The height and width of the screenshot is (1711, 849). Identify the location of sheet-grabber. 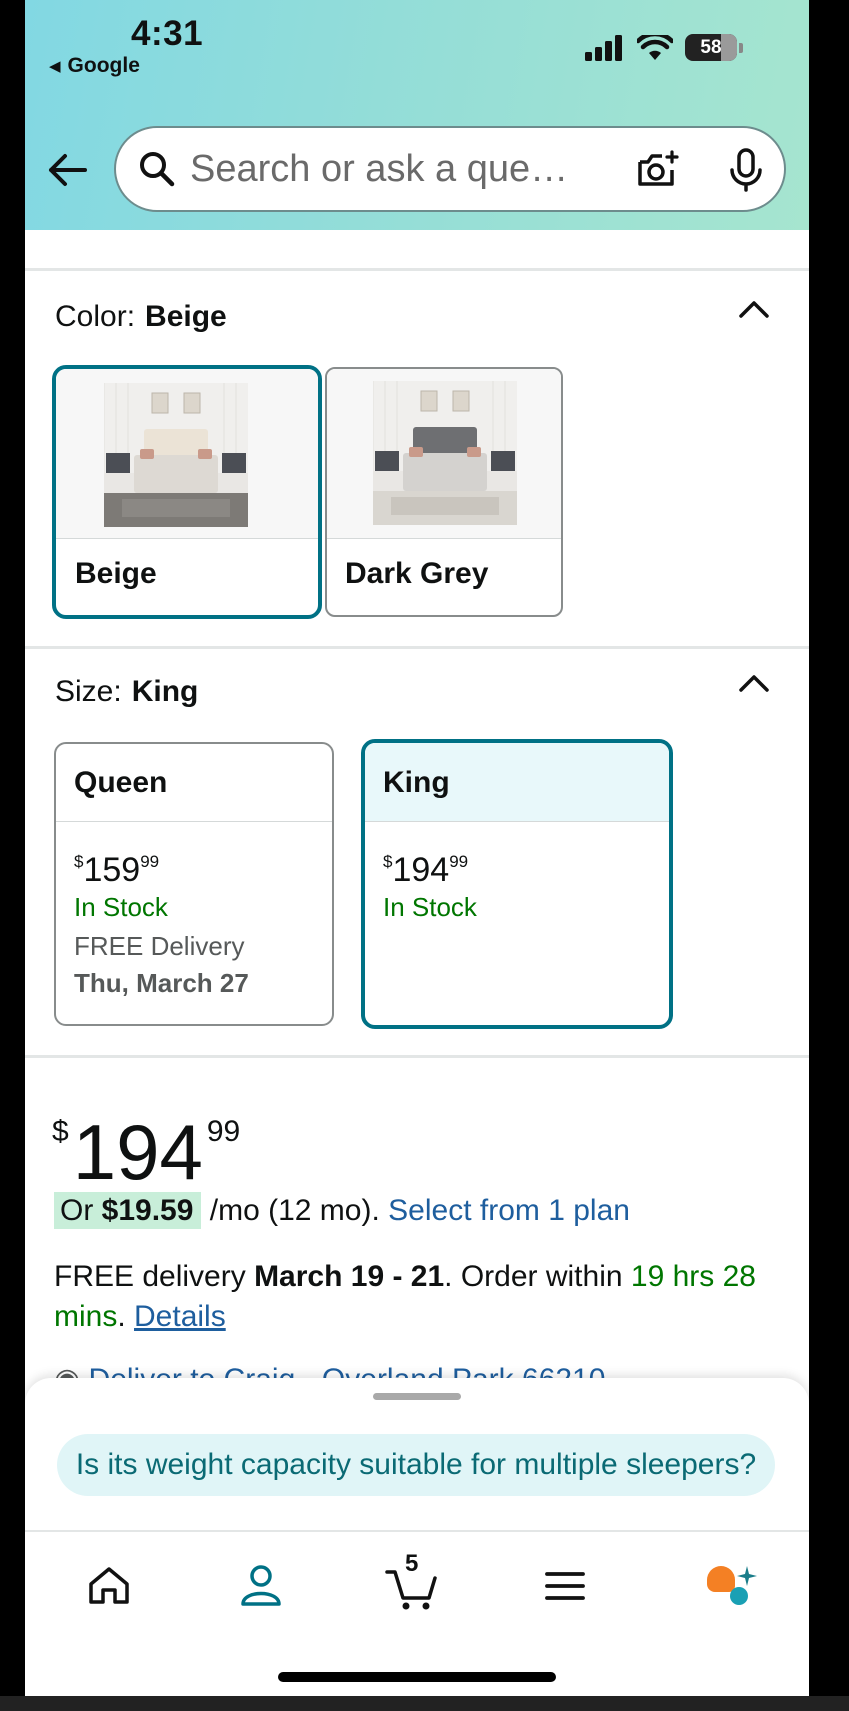
(417, 1396).